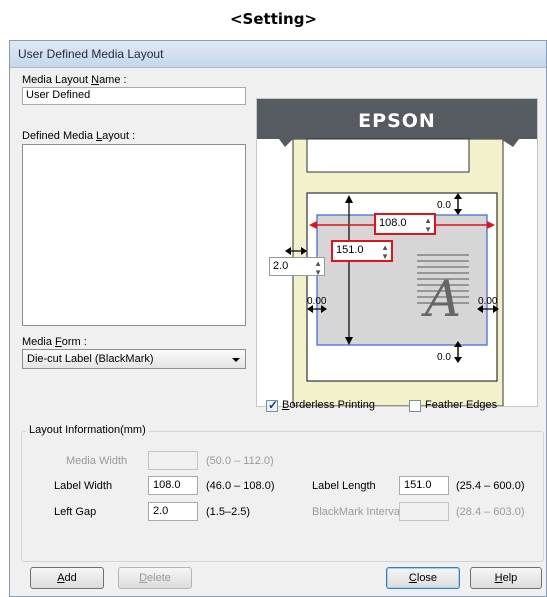  What do you see at coordinates (75, 512) in the screenshot?
I see `left-gap-label: Left Gap` at bounding box center [75, 512].